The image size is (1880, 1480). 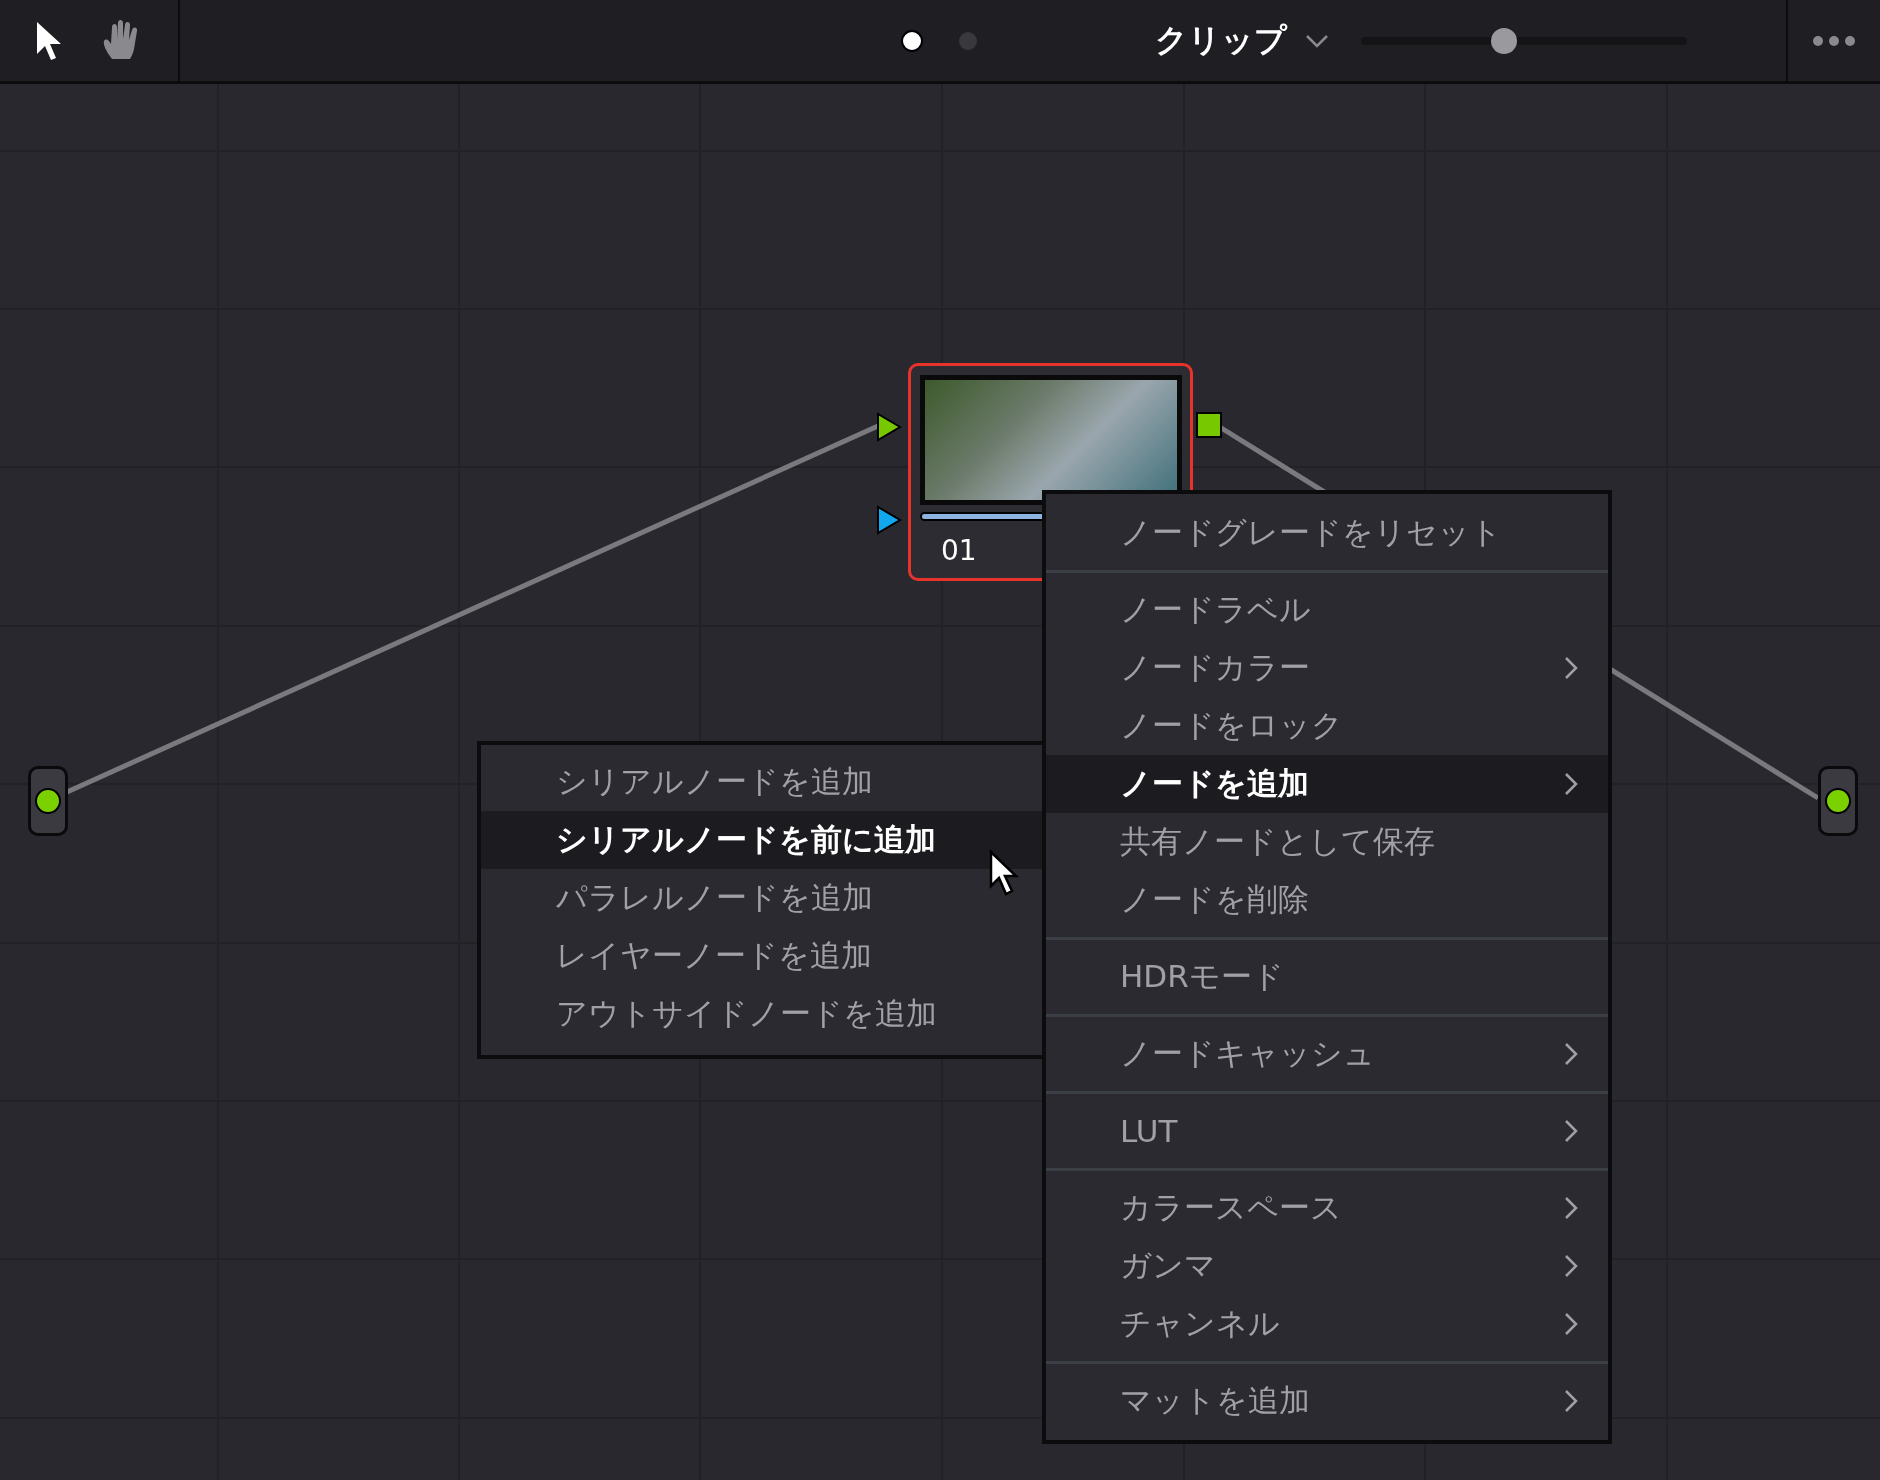 What do you see at coordinates (1838, 801) in the screenshot?
I see `output-terminal` at bounding box center [1838, 801].